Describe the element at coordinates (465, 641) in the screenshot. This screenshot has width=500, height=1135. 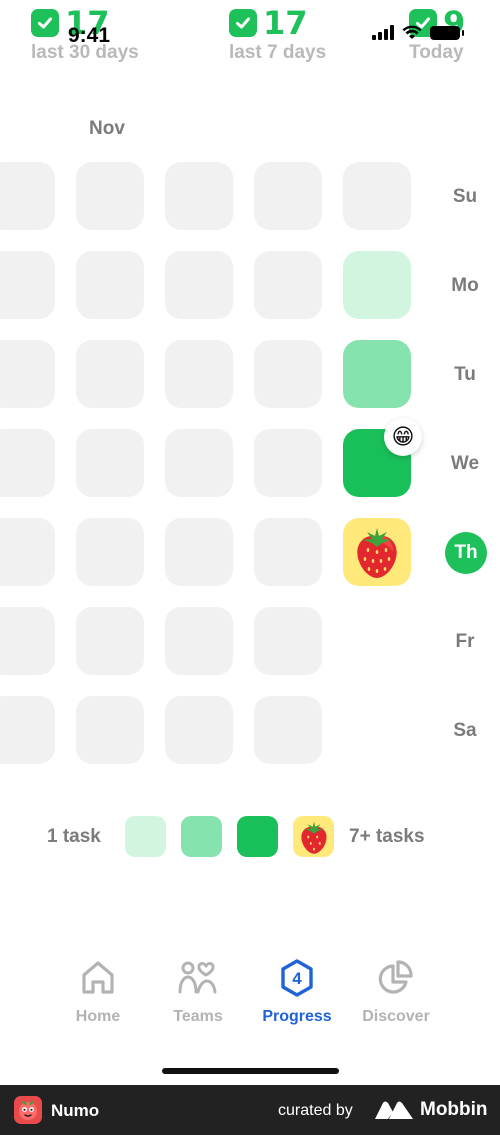
I see `day-label-fr: Fr` at that location.